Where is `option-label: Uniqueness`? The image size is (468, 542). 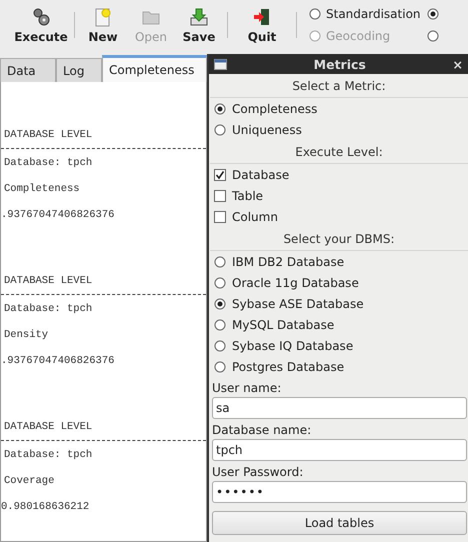 option-label: Uniqueness is located at coordinates (267, 129).